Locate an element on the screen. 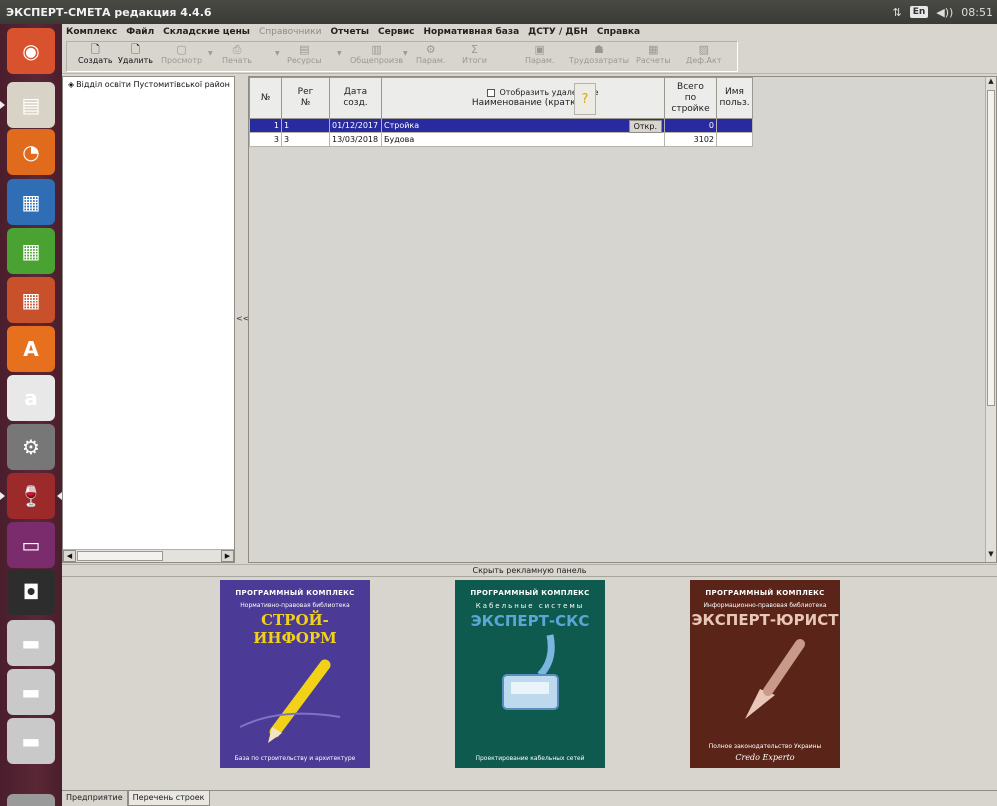 This screenshot has height=806, width=997. col-header-user: Имя польз. is located at coordinates (734, 98).